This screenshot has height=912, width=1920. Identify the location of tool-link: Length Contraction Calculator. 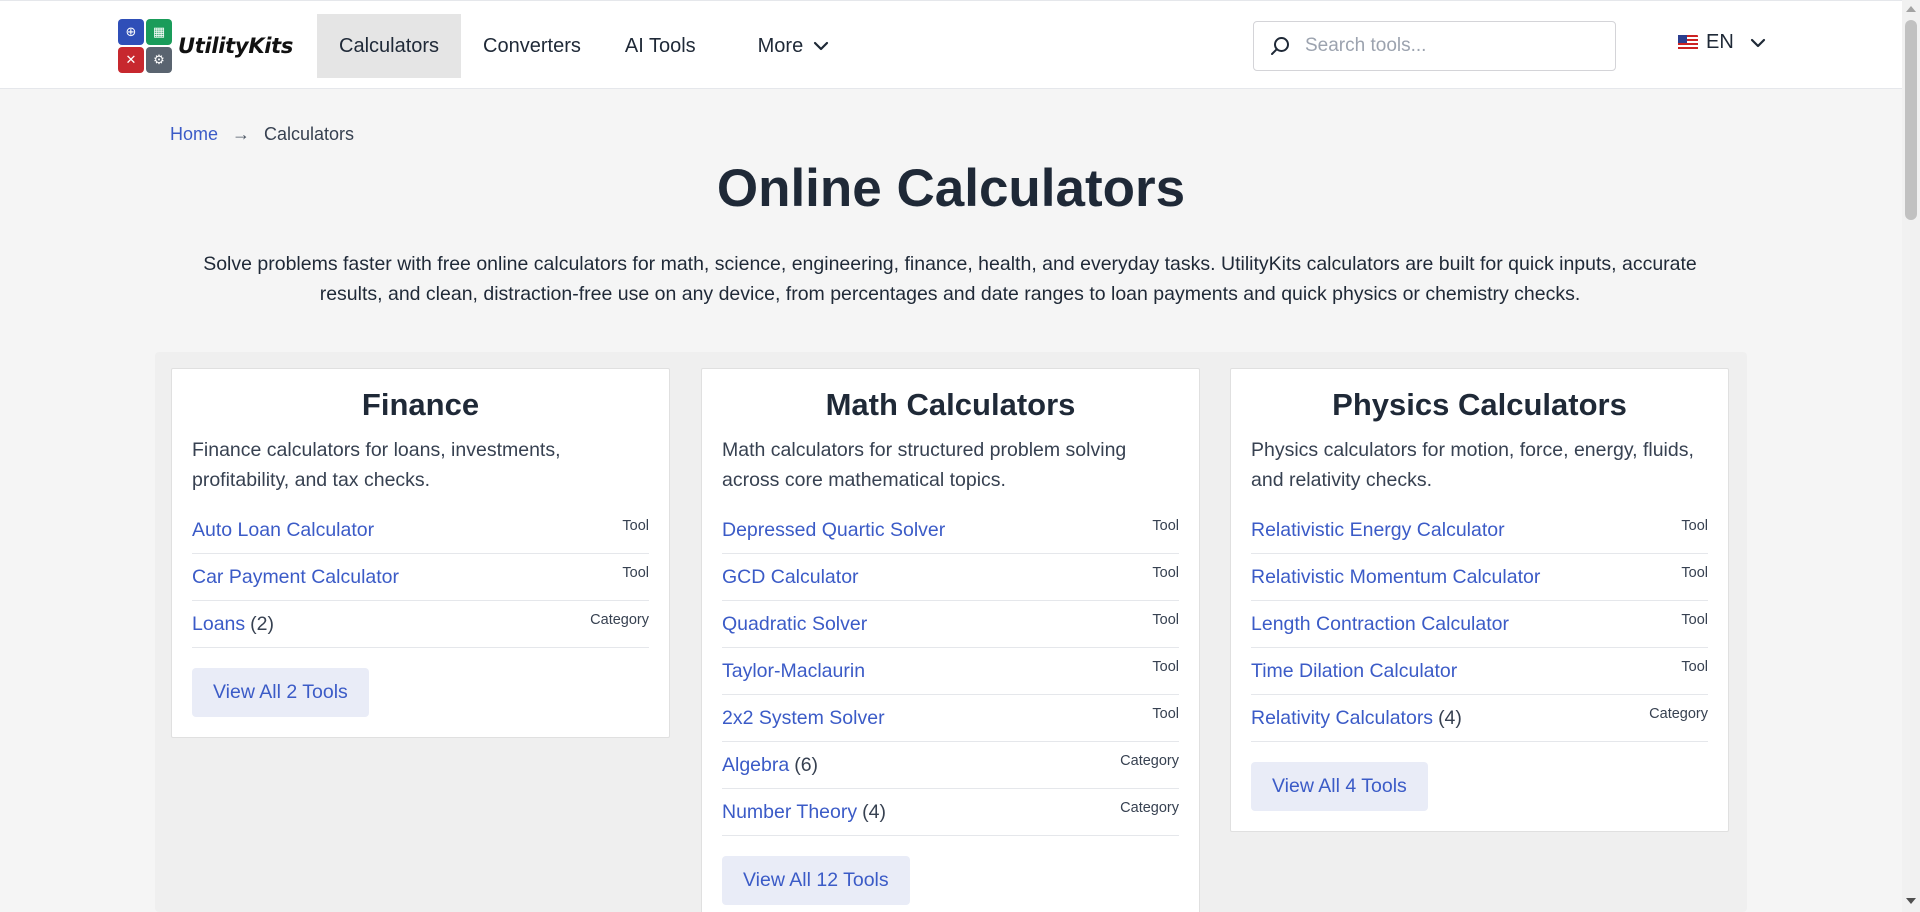
(1380, 624).